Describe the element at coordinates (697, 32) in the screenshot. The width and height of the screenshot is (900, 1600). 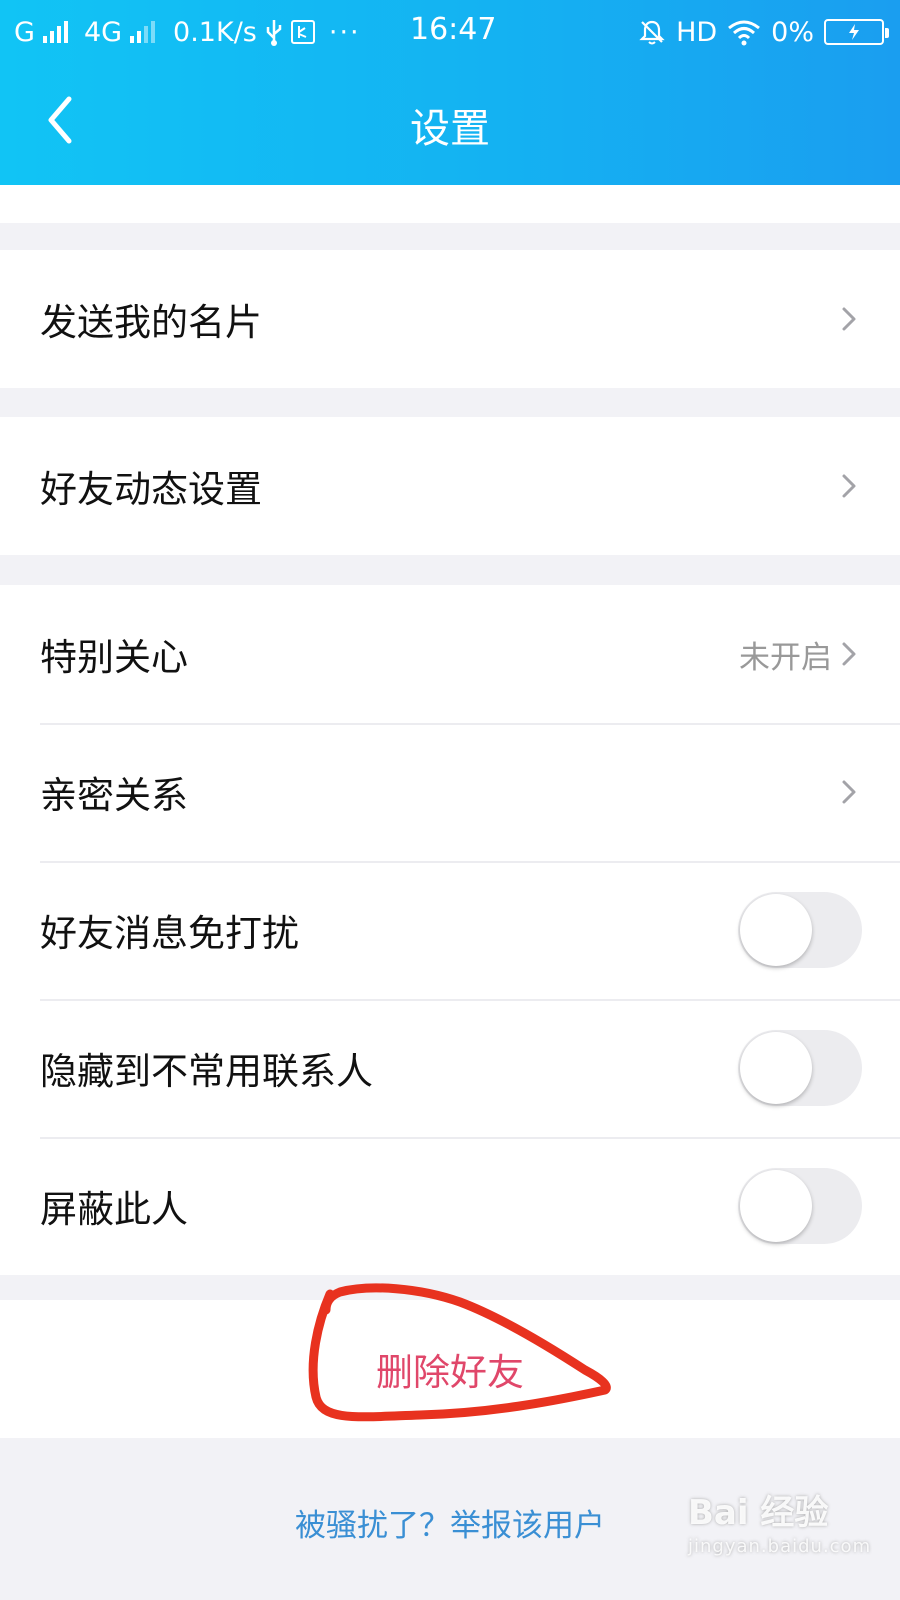
I see `hd-label: HD` at that location.